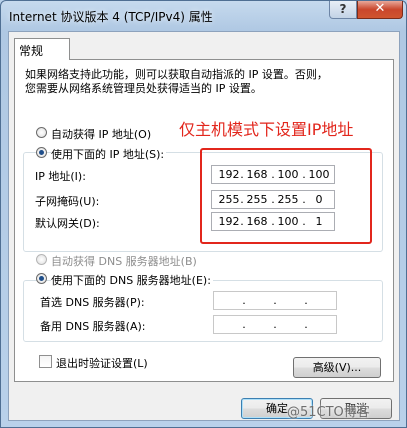 The width and height of the screenshot is (407, 428). Describe the element at coordinates (143, 88) in the screenshot. I see `description-line-2: 您需要从网络系统管理员处获得适当的 IP 设置。` at that location.